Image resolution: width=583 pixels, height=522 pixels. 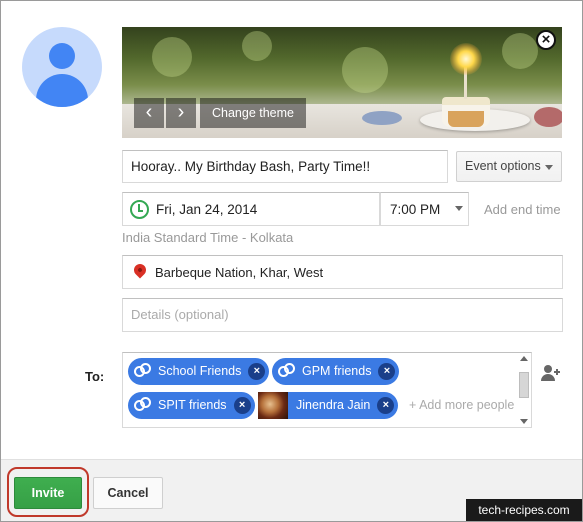 I want to click on guest-chip-label: Jinendra Jain, so click(x=333, y=405).